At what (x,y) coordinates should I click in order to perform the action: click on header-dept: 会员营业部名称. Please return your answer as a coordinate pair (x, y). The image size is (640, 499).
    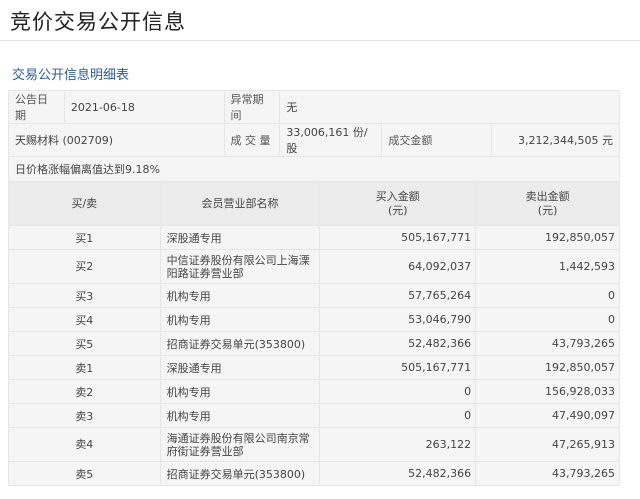
    Looking at the image, I should click on (240, 204).